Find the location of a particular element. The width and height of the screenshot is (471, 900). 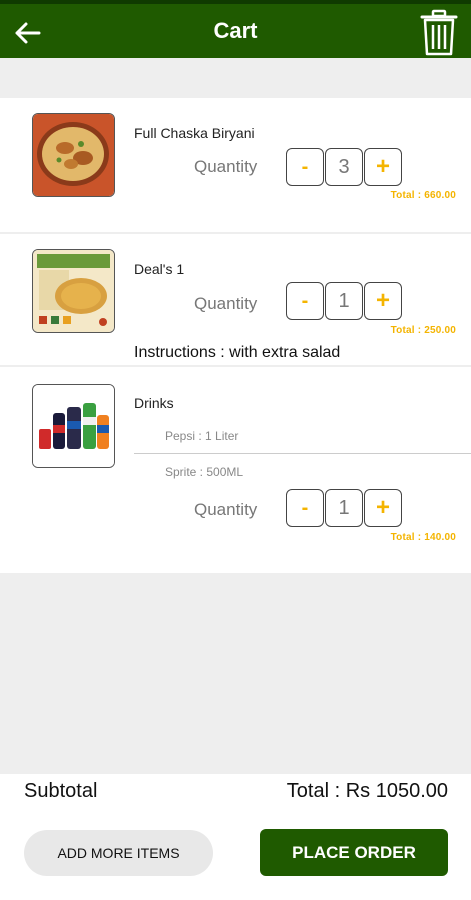

subtotal-label: Subtotal is located at coordinates (61, 791).